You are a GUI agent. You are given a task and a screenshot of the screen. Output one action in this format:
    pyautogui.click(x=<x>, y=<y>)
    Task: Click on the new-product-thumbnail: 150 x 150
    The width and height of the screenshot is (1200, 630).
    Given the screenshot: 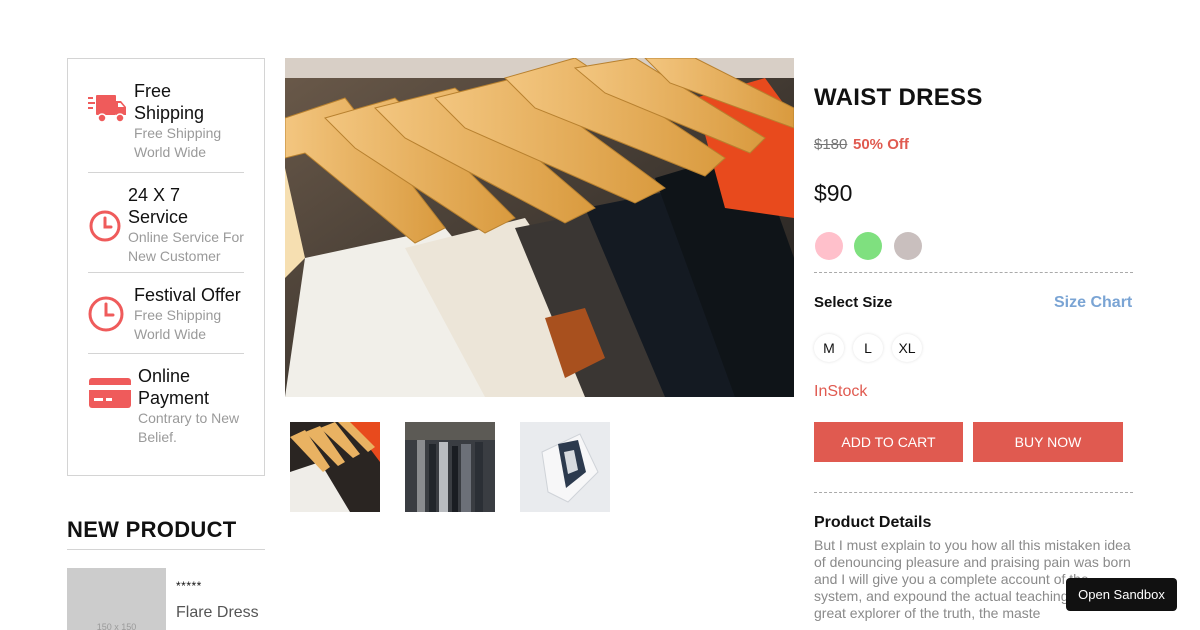 What is the action you would take?
    pyautogui.click(x=116, y=599)
    